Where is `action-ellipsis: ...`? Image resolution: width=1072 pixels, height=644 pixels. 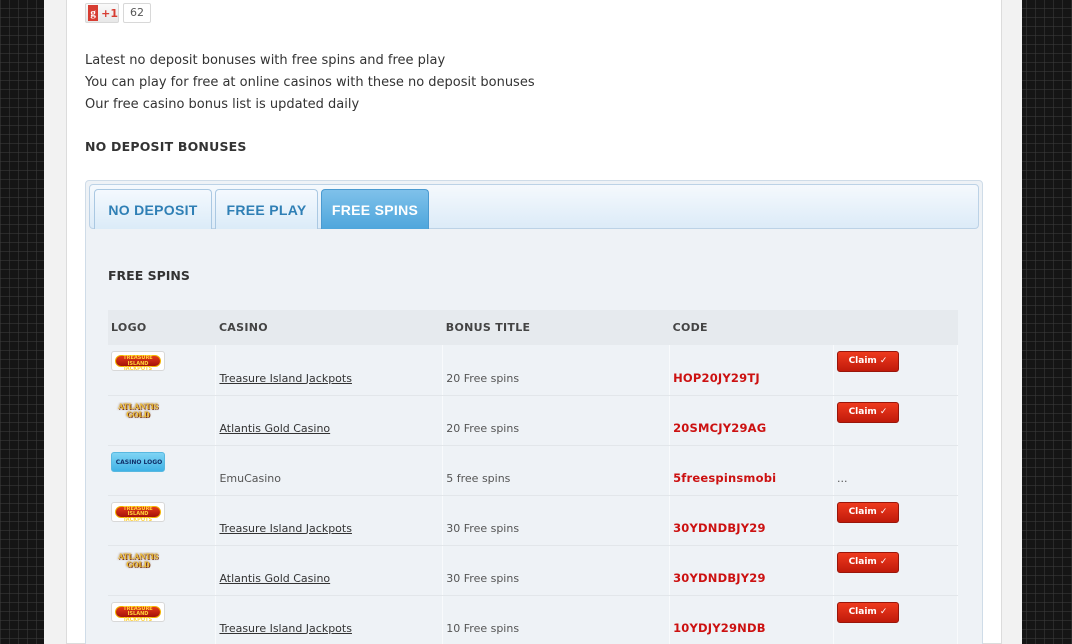 action-ellipsis: ... is located at coordinates (842, 478).